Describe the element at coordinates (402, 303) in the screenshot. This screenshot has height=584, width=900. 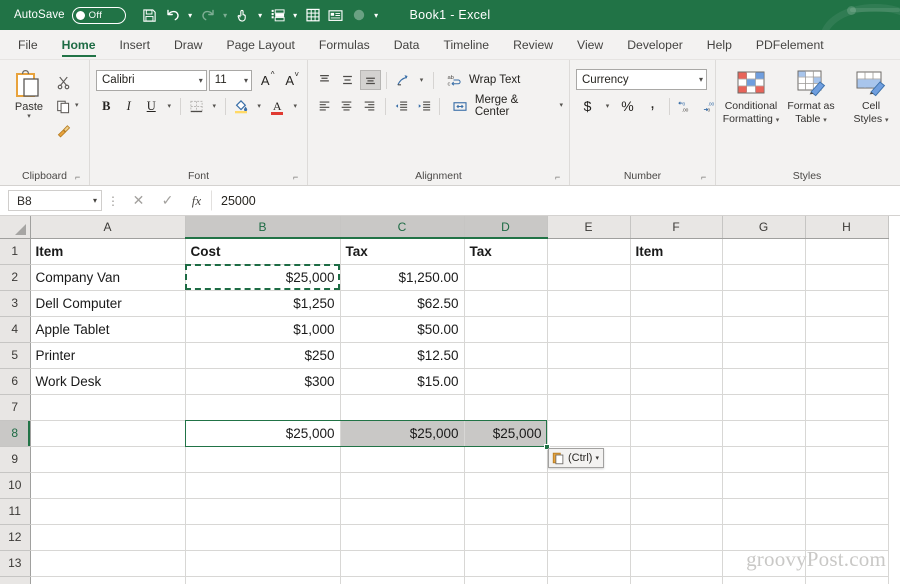
I see `cell-c3: $62.50` at that location.